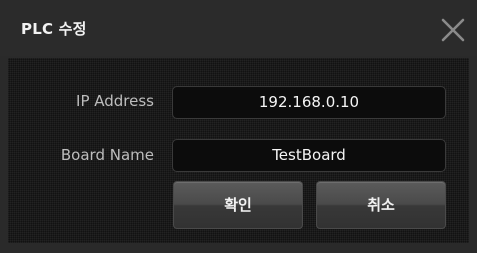  What do you see at coordinates (54, 29) in the screenshot?
I see `dialog-title: PLC 수정` at bounding box center [54, 29].